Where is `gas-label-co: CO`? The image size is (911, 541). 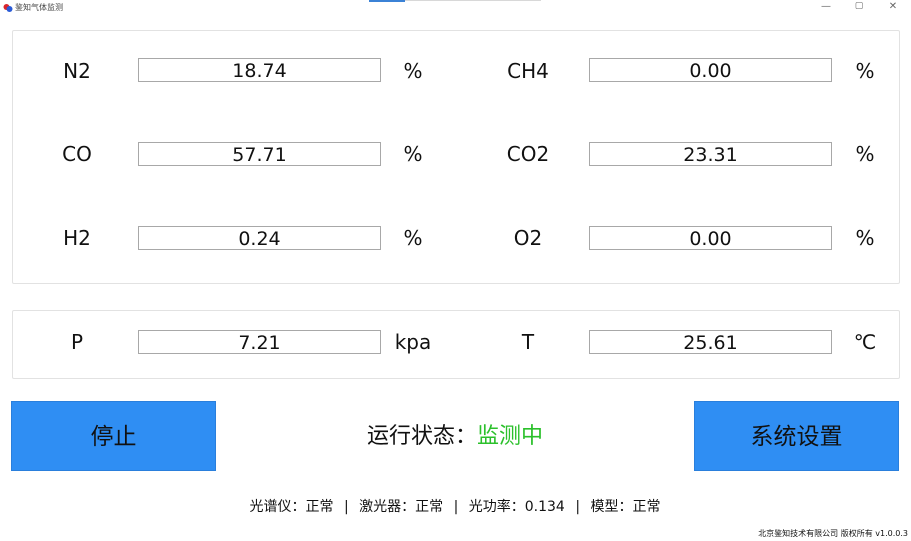
gas-label-co: CO is located at coordinates (77, 154).